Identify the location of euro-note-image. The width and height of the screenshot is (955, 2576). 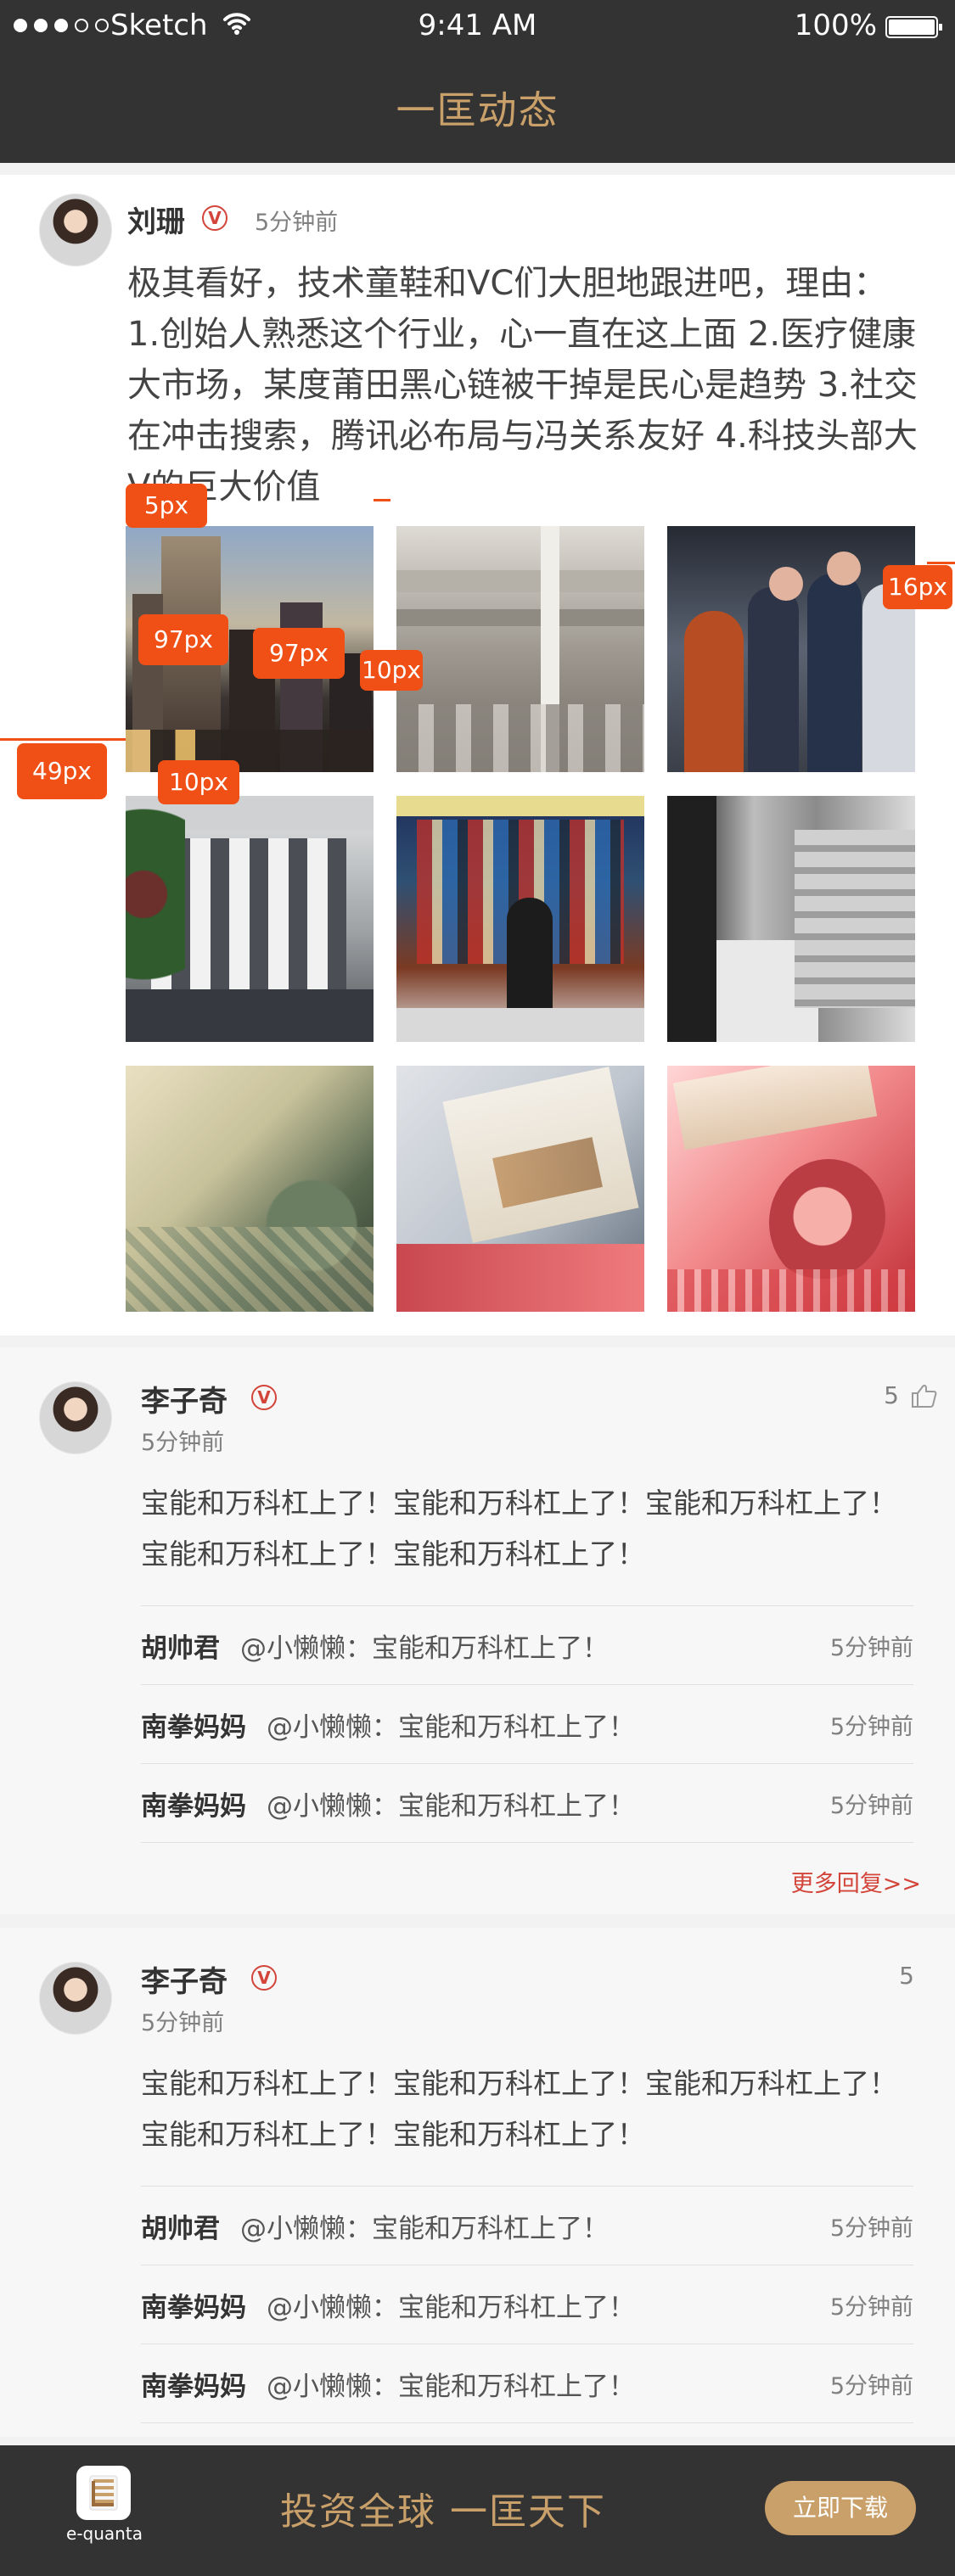
(520, 1189).